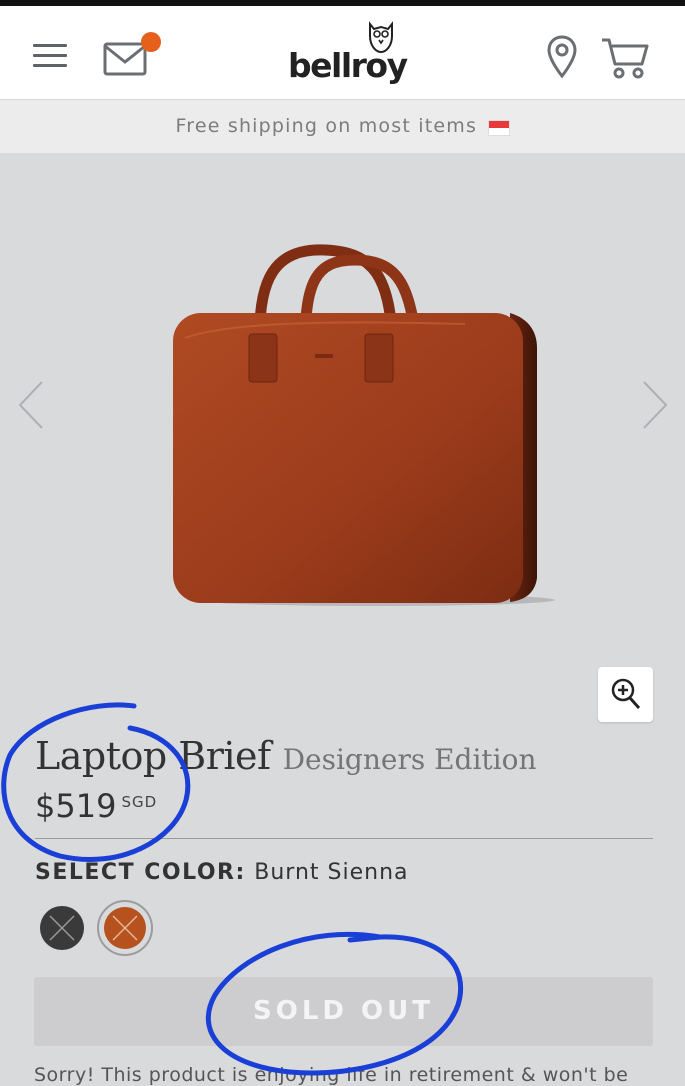 The height and width of the screenshot is (1086, 685). I want to click on site-header: bellroy, so click(342, 53).